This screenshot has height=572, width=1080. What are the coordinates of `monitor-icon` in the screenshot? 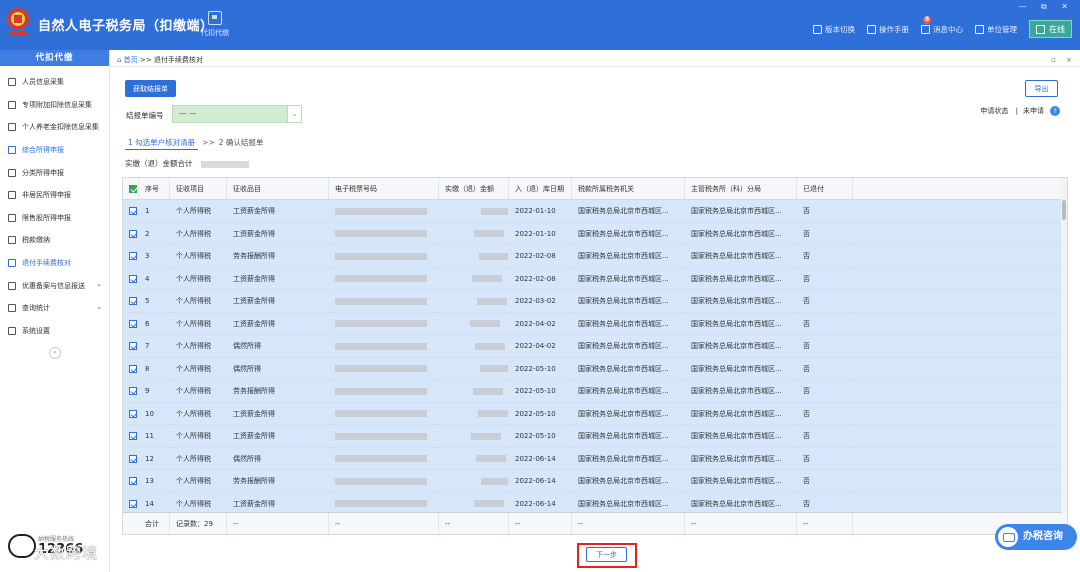 It's located at (1040, 29).